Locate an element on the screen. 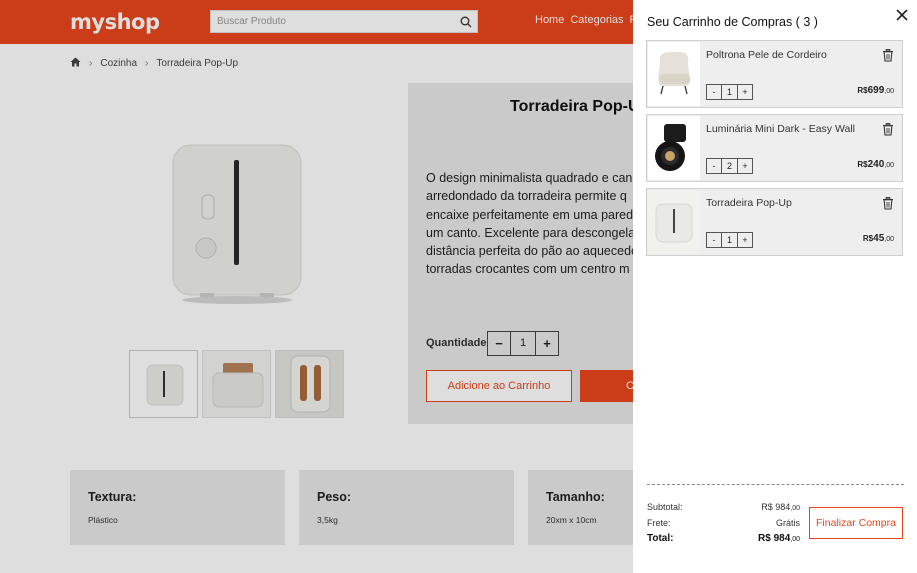 This screenshot has width=917, height=573. item-price-value: 699 is located at coordinates (876, 90).